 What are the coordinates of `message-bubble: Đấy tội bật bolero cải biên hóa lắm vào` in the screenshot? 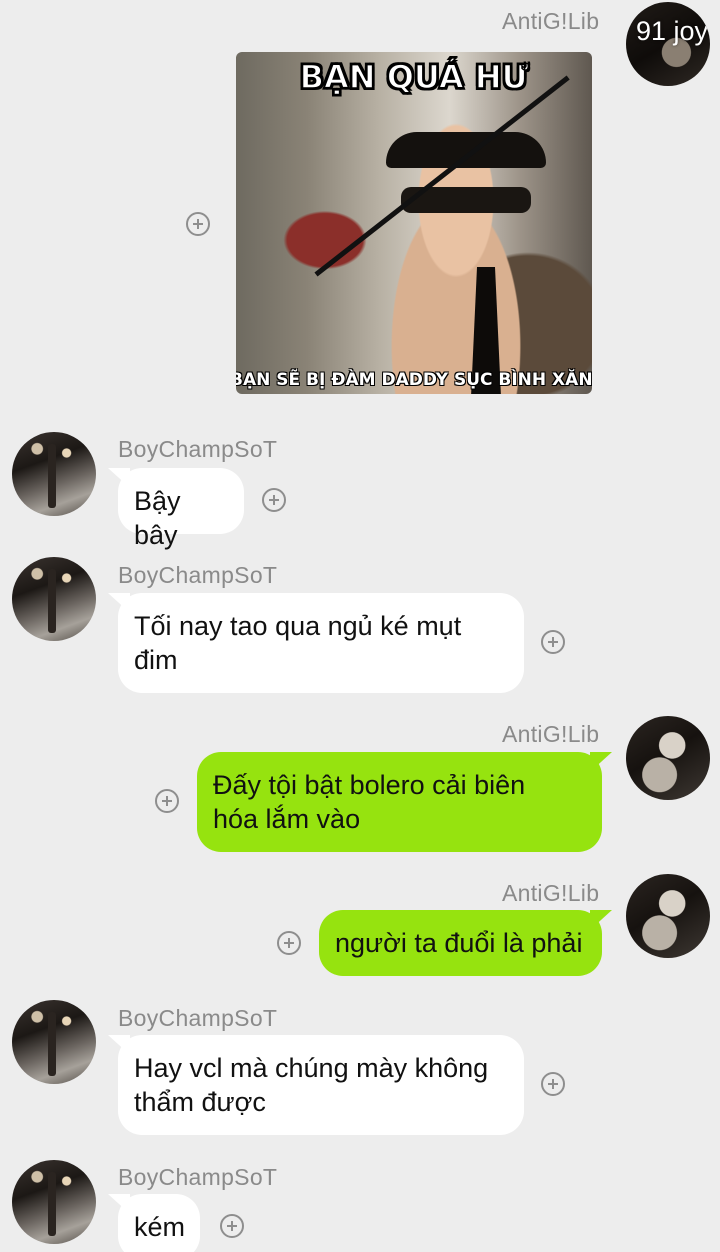 It's located at (399, 802).